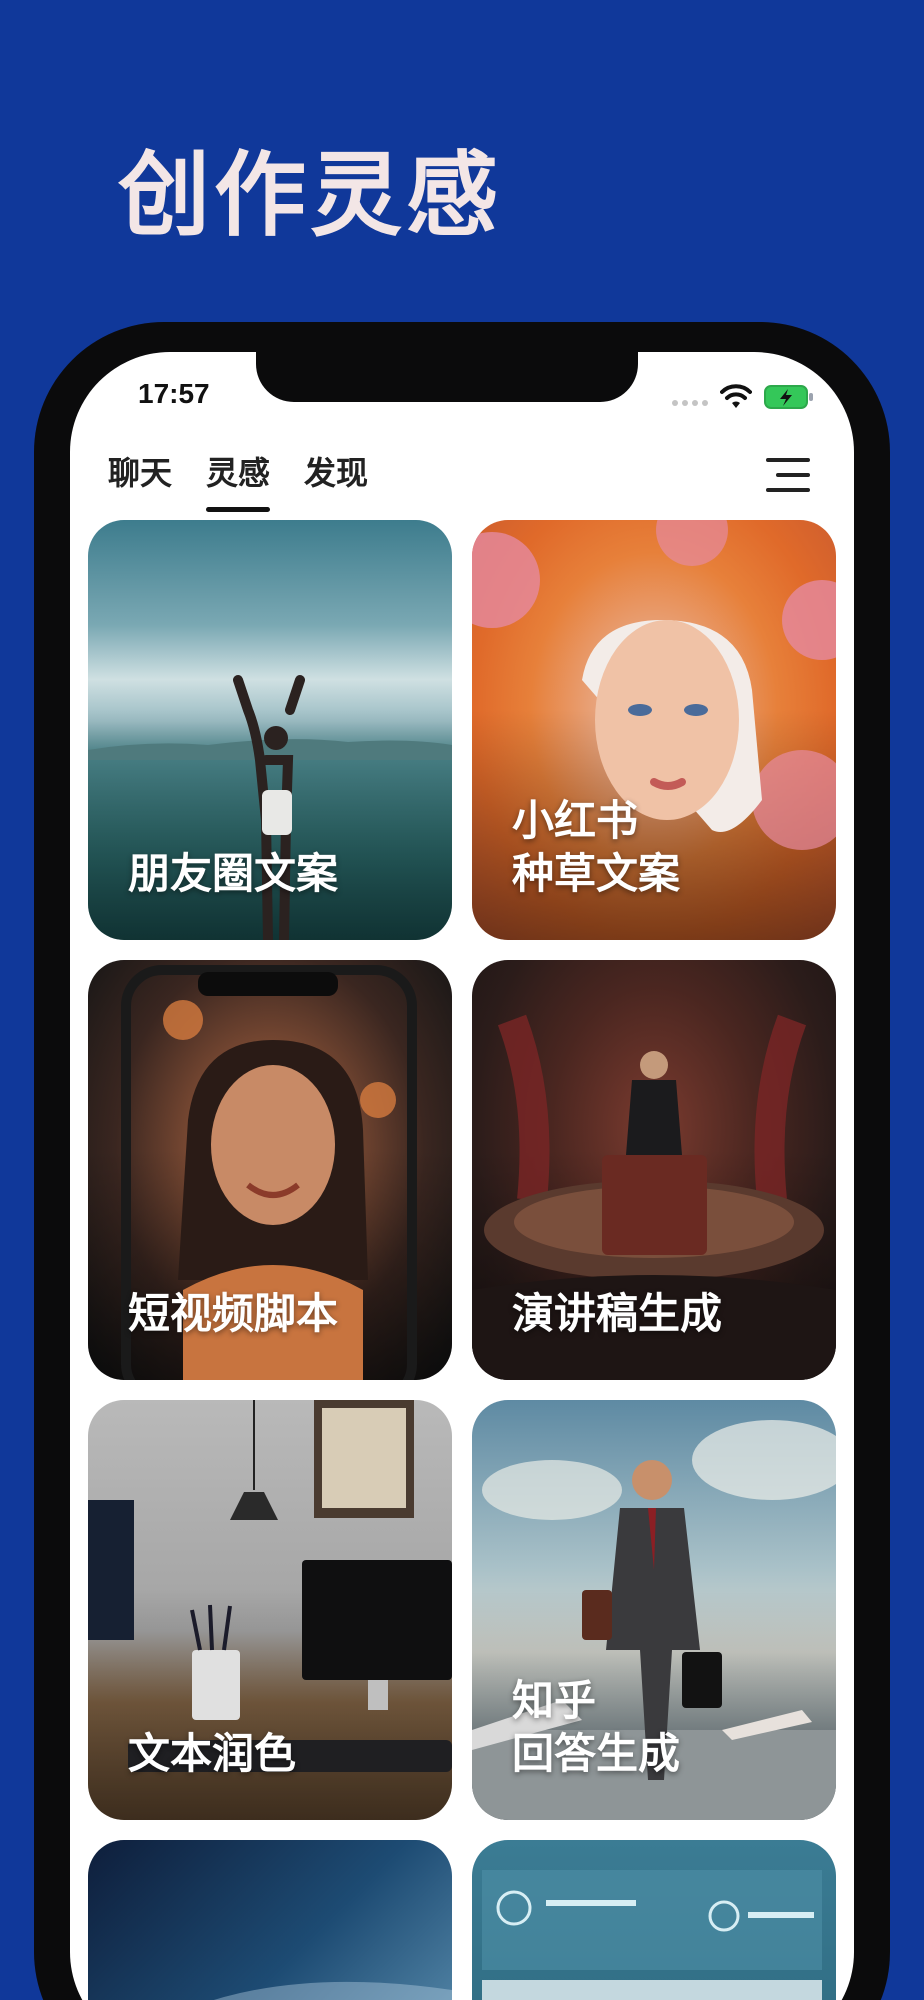 The height and width of the screenshot is (2000, 924). What do you see at coordinates (212, 1753) in the screenshot?
I see `card-label: 文本润色` at bounding box center [212, 1753].